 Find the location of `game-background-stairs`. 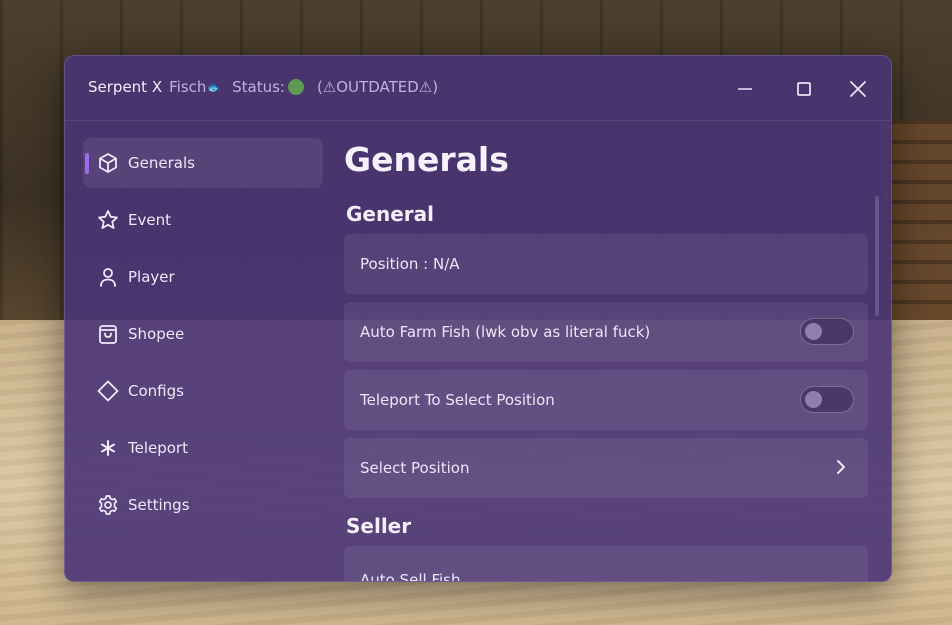

game-background-stairs is located at coordinates (917, 230).